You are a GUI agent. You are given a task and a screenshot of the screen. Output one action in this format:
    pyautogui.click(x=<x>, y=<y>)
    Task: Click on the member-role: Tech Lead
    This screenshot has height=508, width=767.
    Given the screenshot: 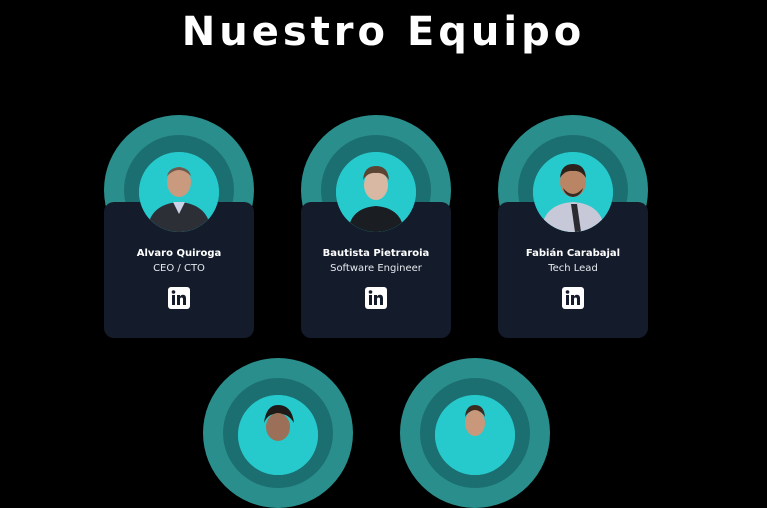 What is the action you would take?
    pyautogui.click(x=573, y=268)
    